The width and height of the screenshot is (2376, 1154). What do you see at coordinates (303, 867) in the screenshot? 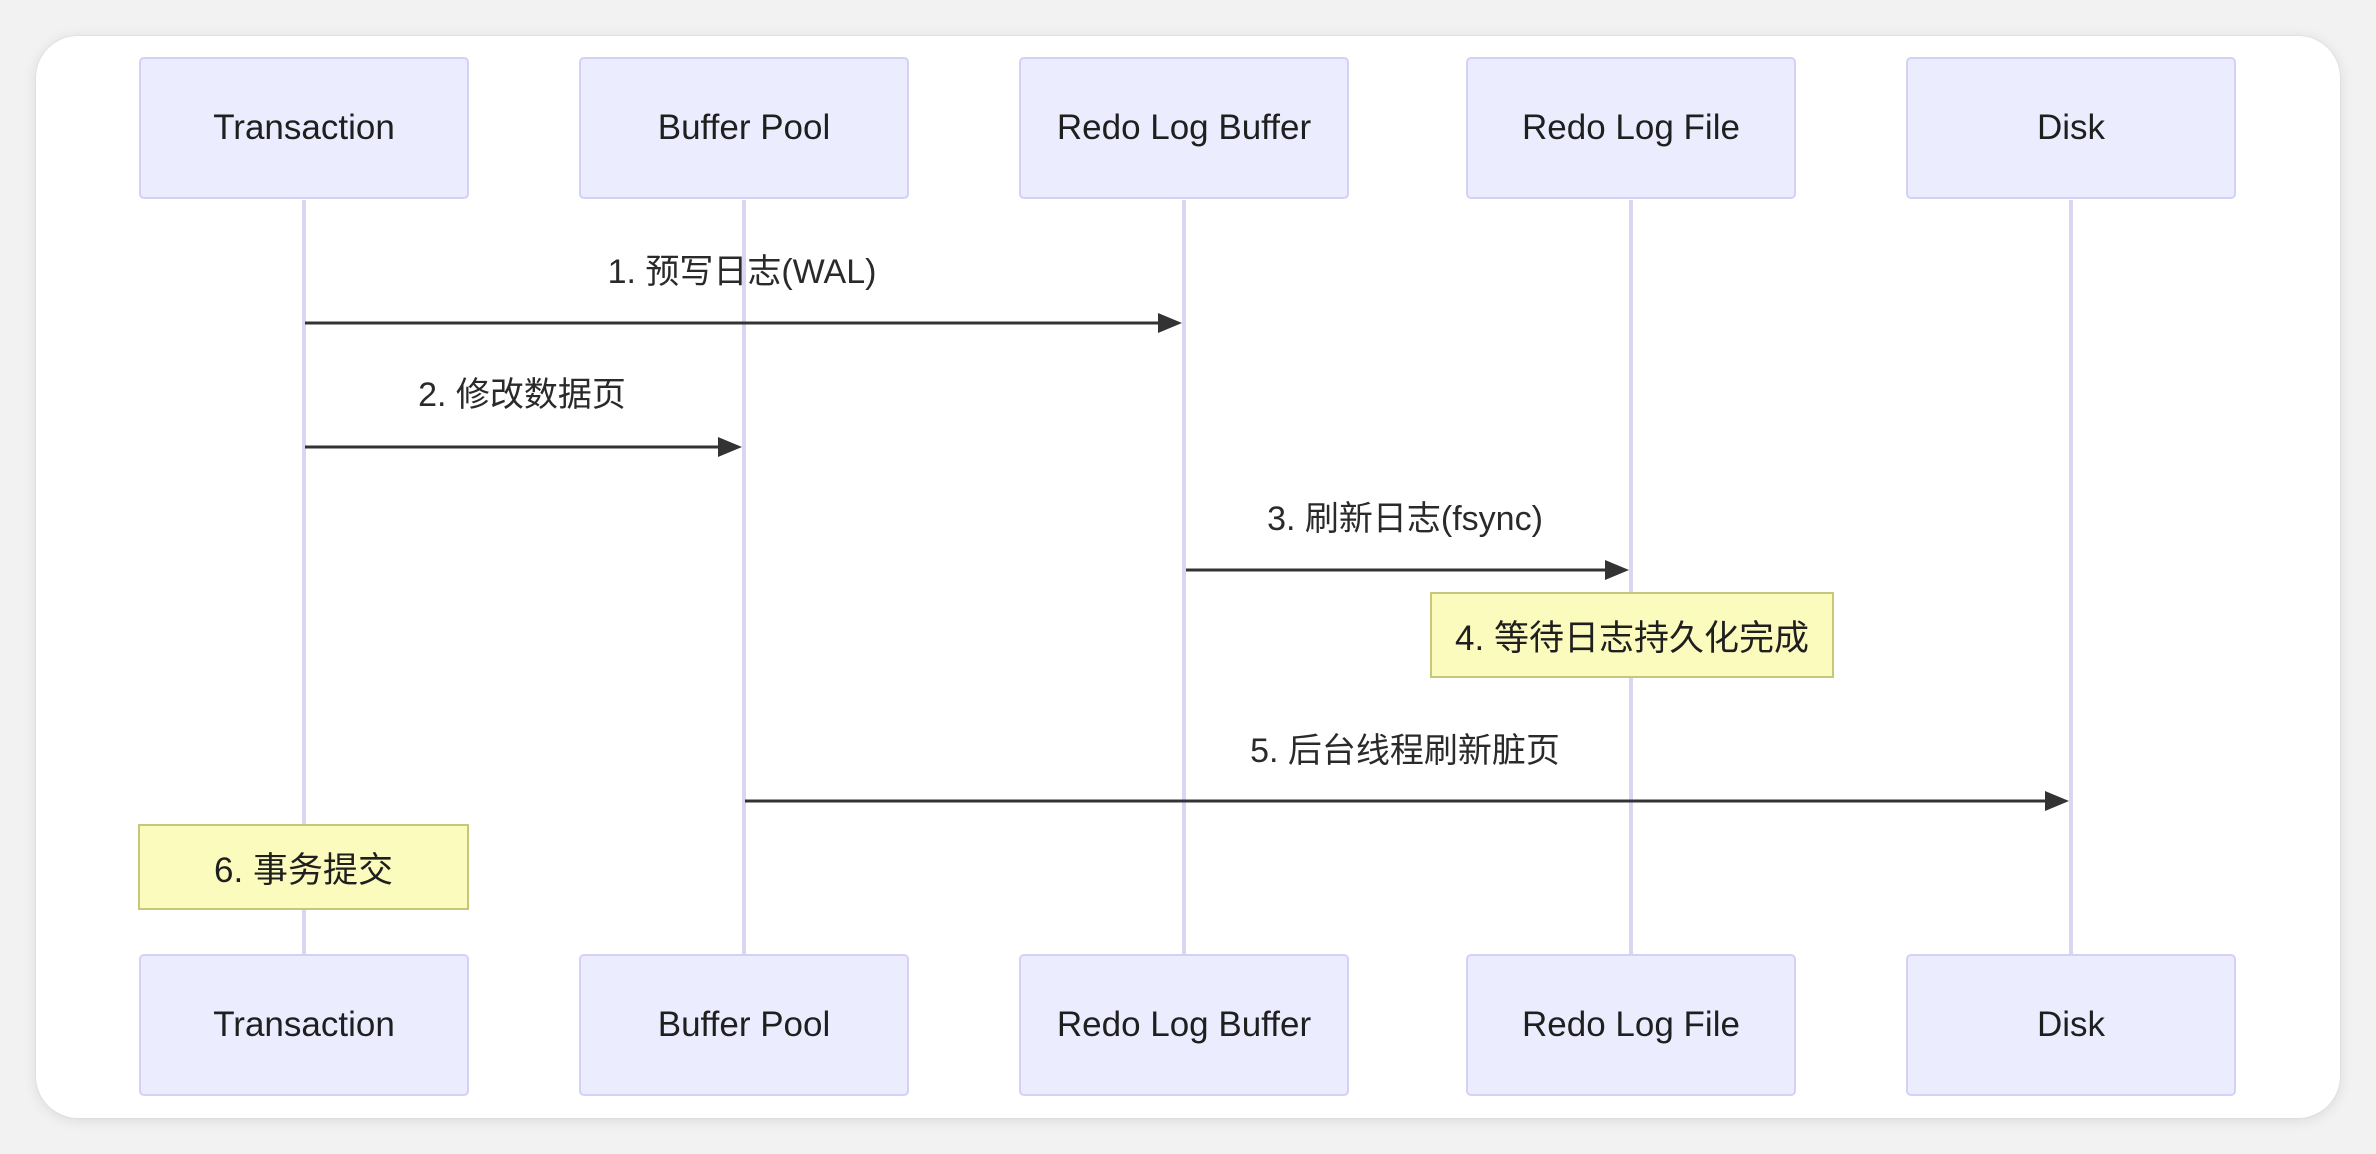
I see `note-commit: 6. 事务提交` at bounding box center [303, 867].